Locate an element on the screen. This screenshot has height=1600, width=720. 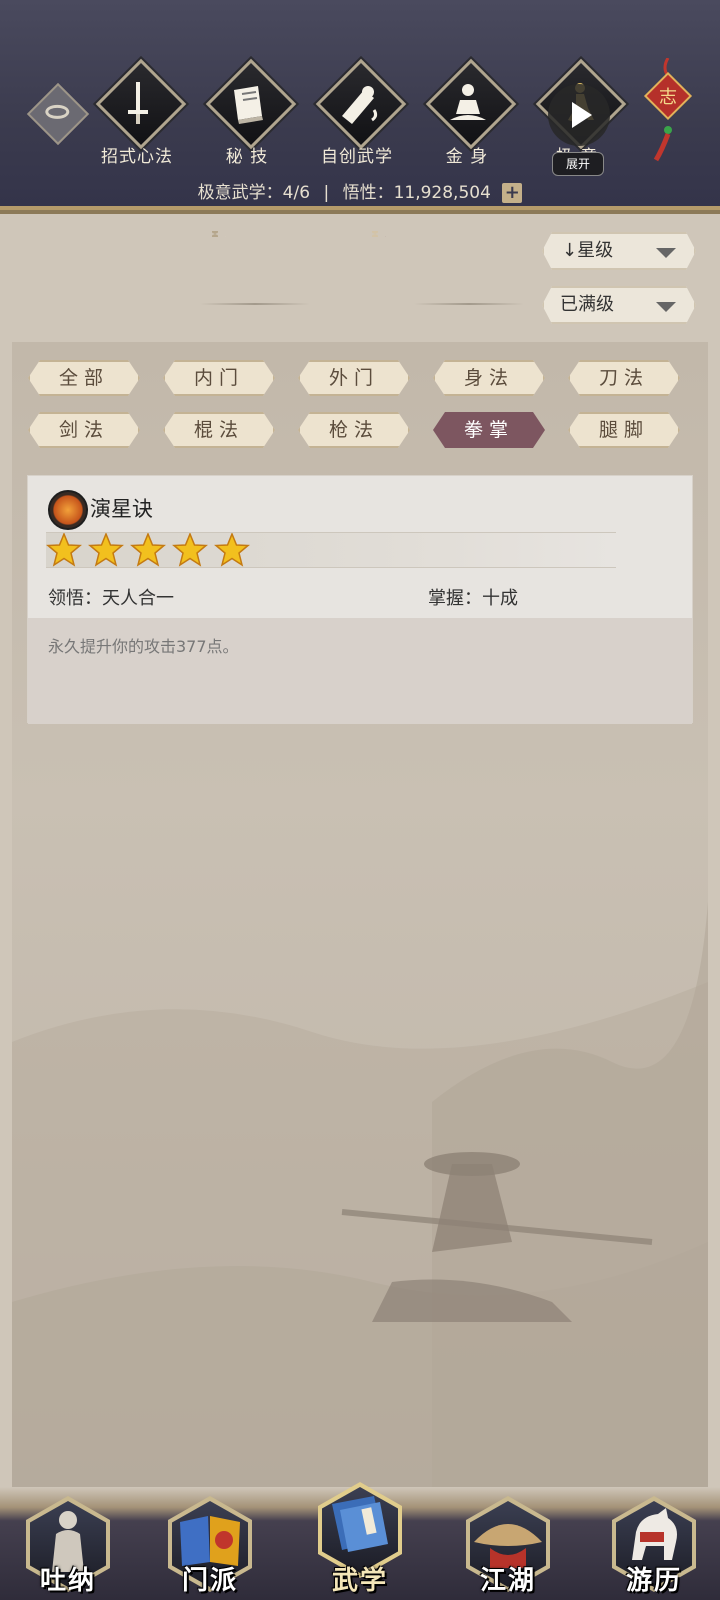
category-outer: 外门 is located at coordinates (354, 378).